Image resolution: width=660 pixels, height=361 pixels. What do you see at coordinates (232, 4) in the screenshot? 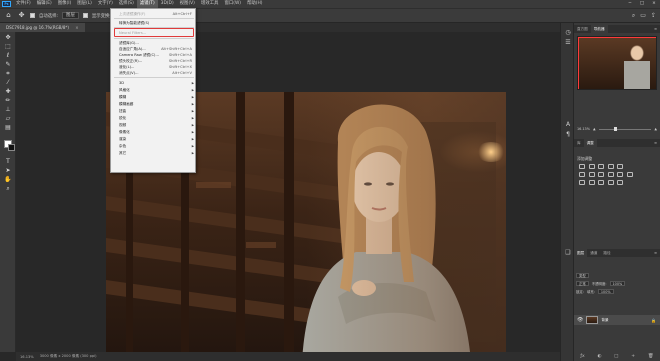
I see `menu-window: 窗口(W)` at bounding box center [232, 4].